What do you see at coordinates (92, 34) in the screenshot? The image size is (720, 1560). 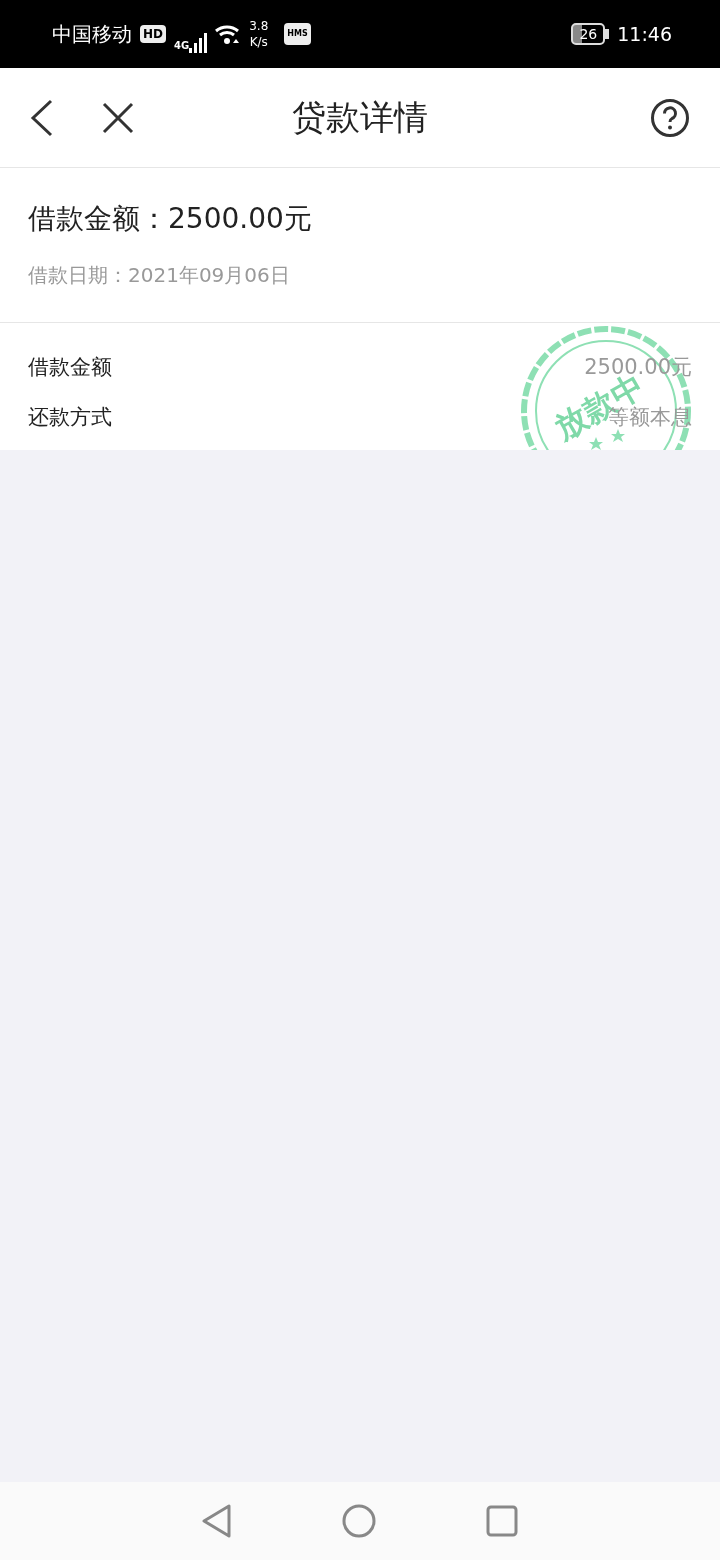 I see `carrier-name: 中国移动` at bounding box center [92, 34].